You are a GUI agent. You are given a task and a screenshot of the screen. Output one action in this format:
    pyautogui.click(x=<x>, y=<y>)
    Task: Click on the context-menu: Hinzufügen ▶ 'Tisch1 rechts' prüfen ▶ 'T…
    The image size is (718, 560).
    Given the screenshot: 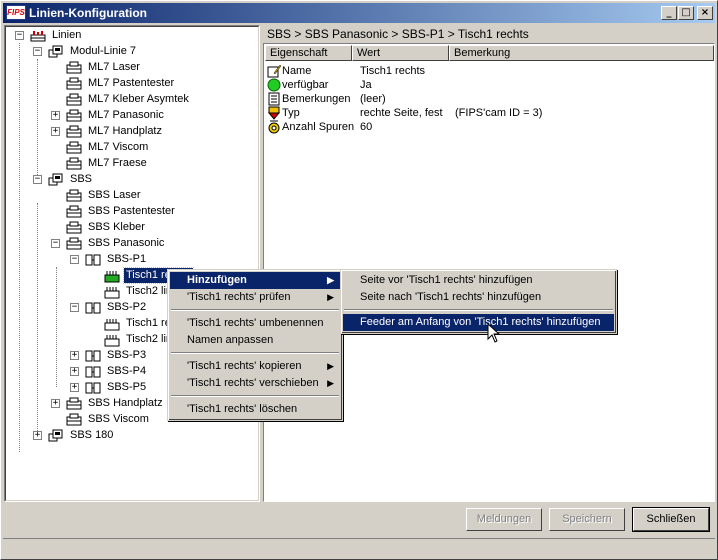 What is the action you would take?
    pyautogui.click(x=255, y=345)
    